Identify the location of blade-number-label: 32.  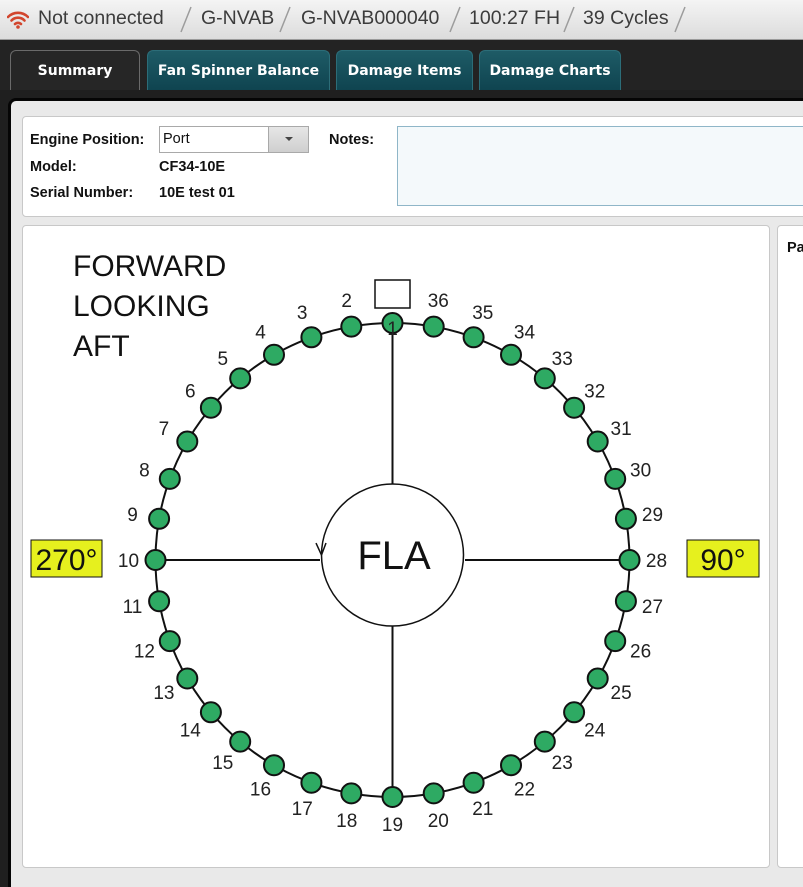
(594, 391).